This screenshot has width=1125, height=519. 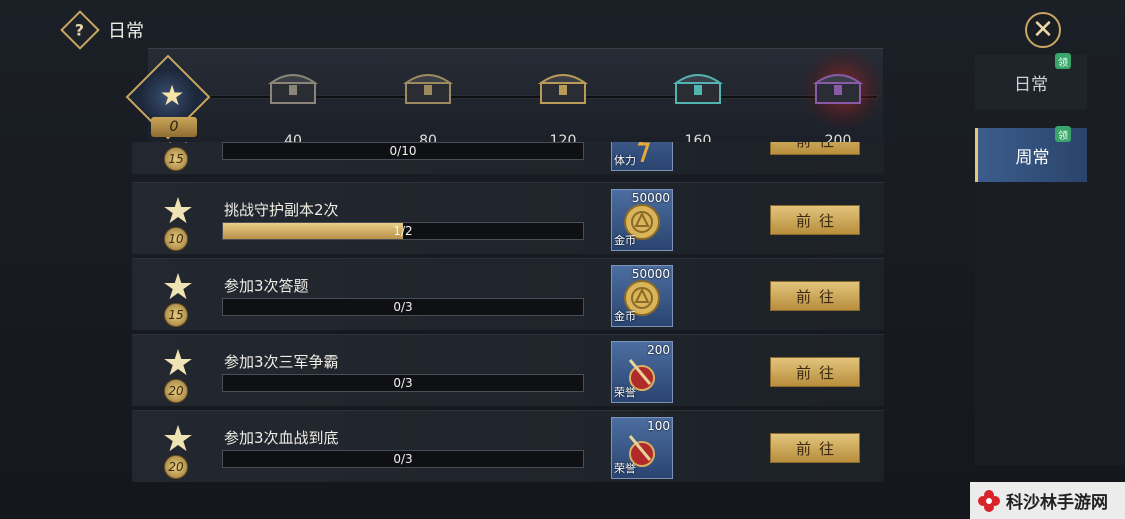 I want to click on close-button: ✕, so click(x=1043, y=30).